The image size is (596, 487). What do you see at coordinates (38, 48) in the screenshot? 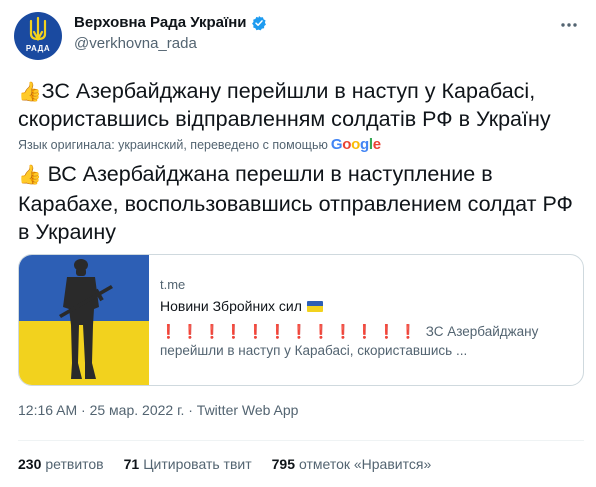
I see `avatar-label: РАДА` at bounding box center [38, 48].